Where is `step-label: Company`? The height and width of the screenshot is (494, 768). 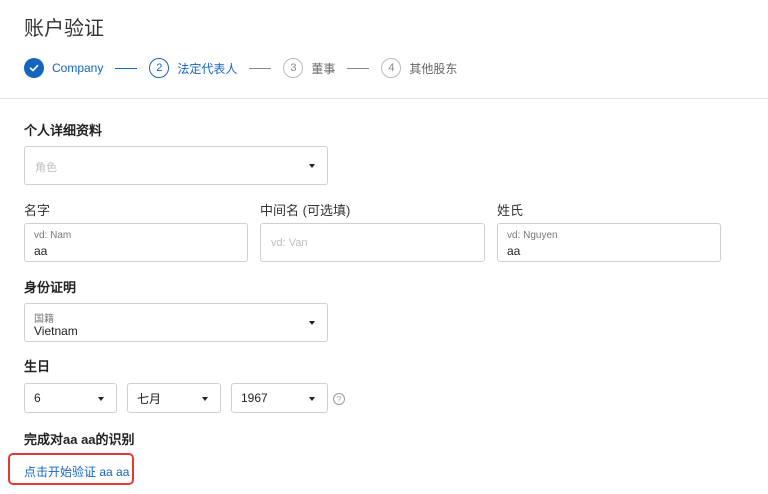
step-label: Company is located at coordinates (78, 68).